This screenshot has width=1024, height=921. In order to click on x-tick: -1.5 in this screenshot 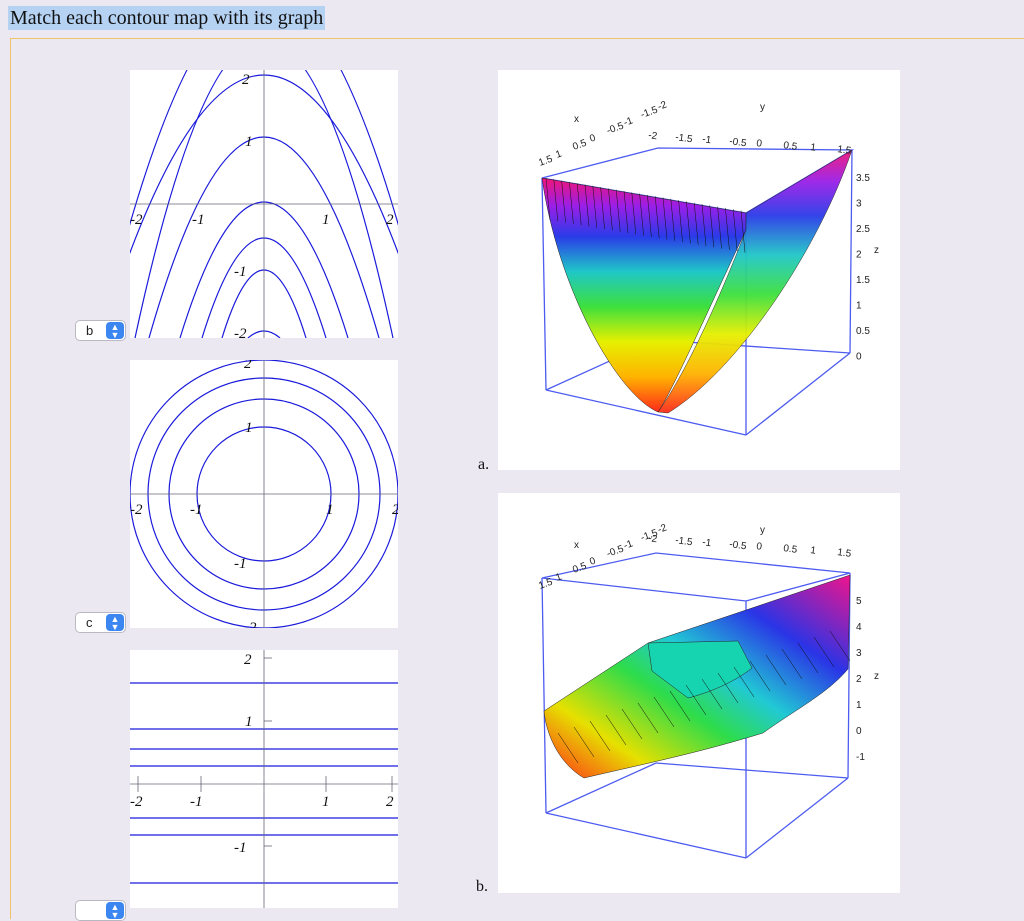, I will do `click(649, 112)`.